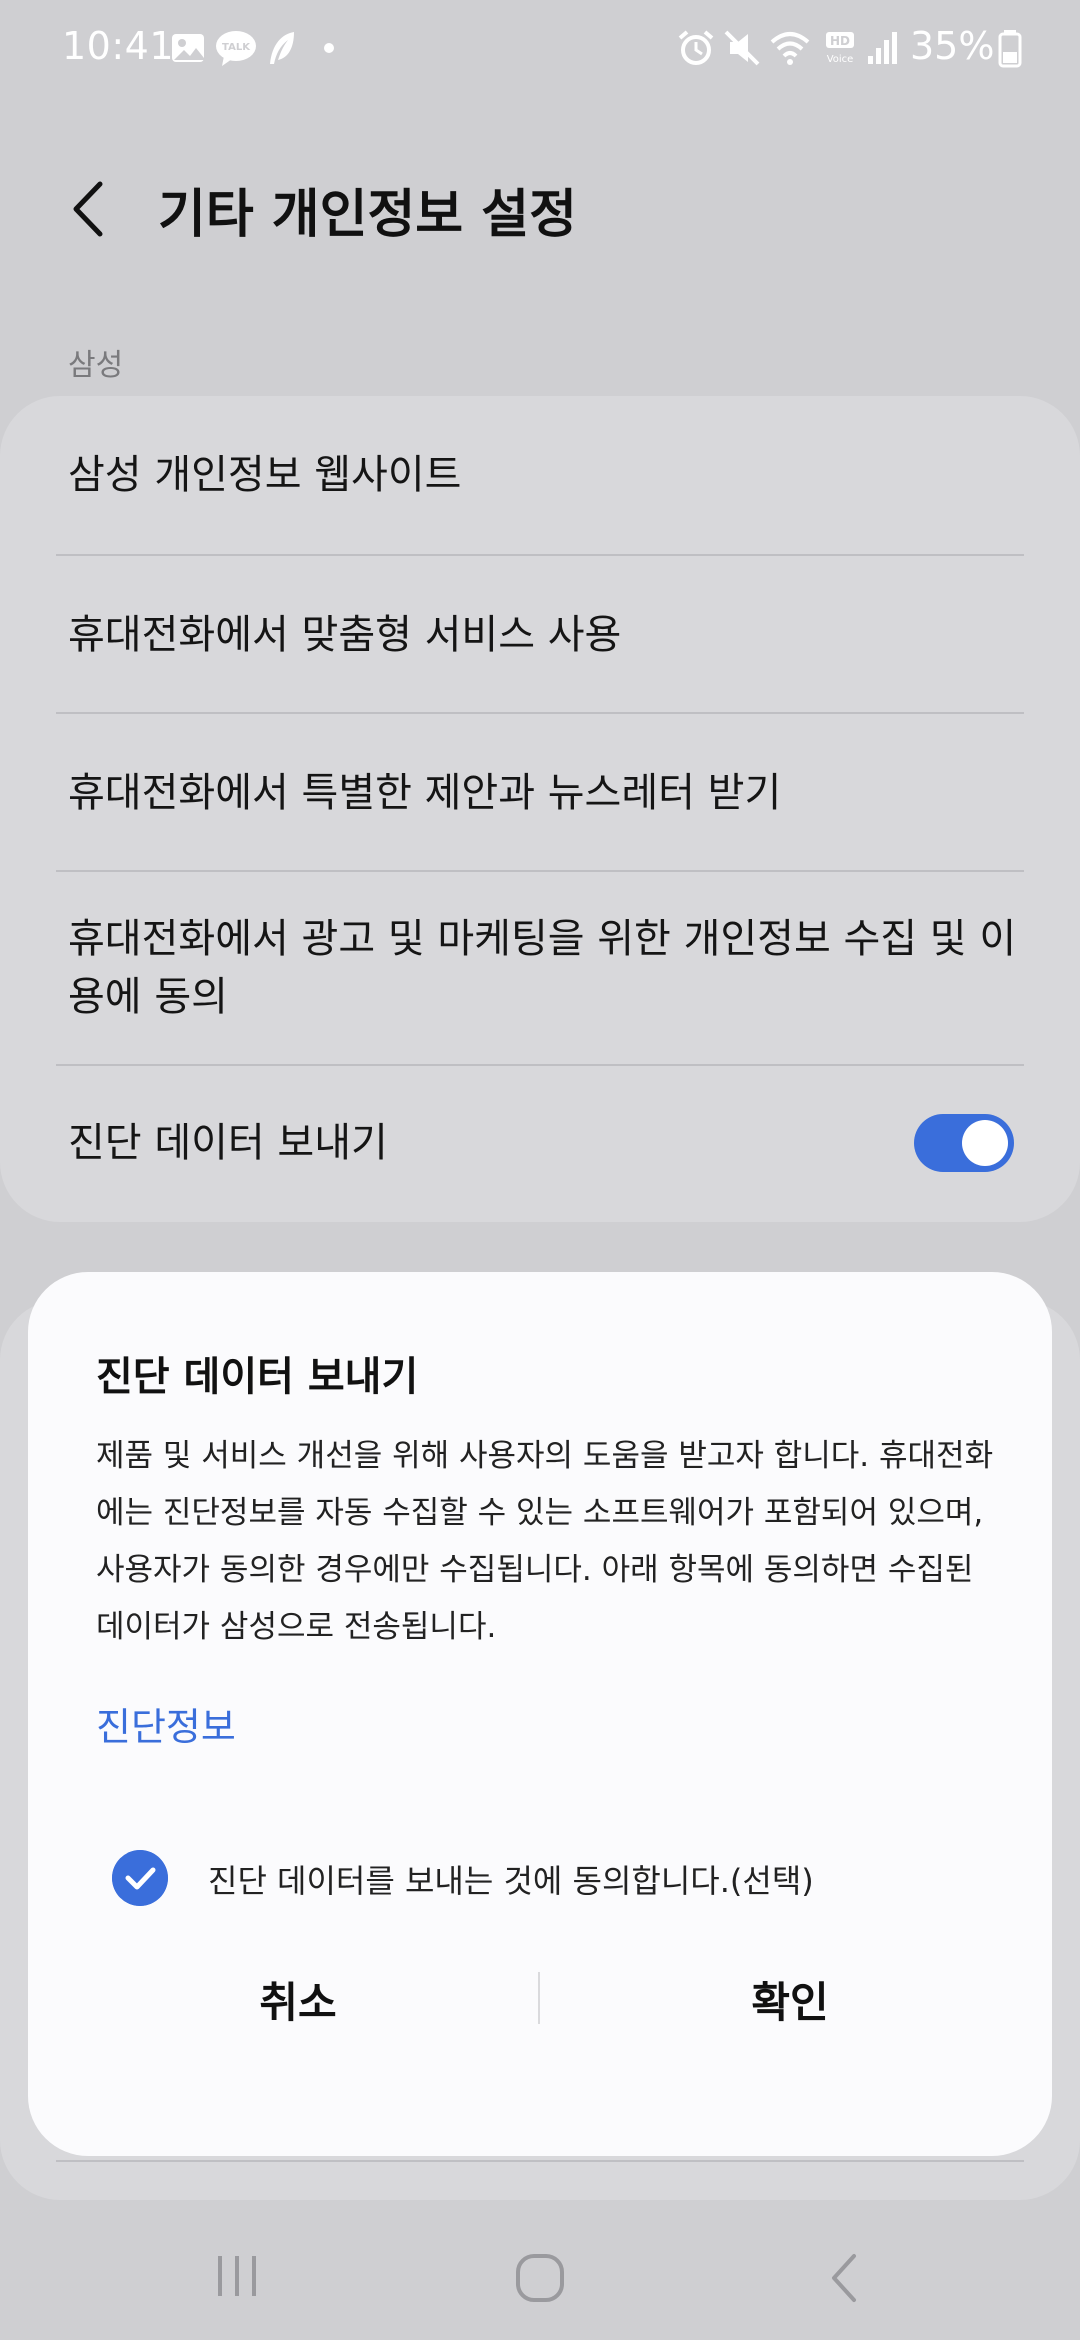 This screenshot has height=2340, width=1080. What do you see at coordinates (282, 48) in the screenshot?
I see `feather-icon` at bounding box center [282, 48].